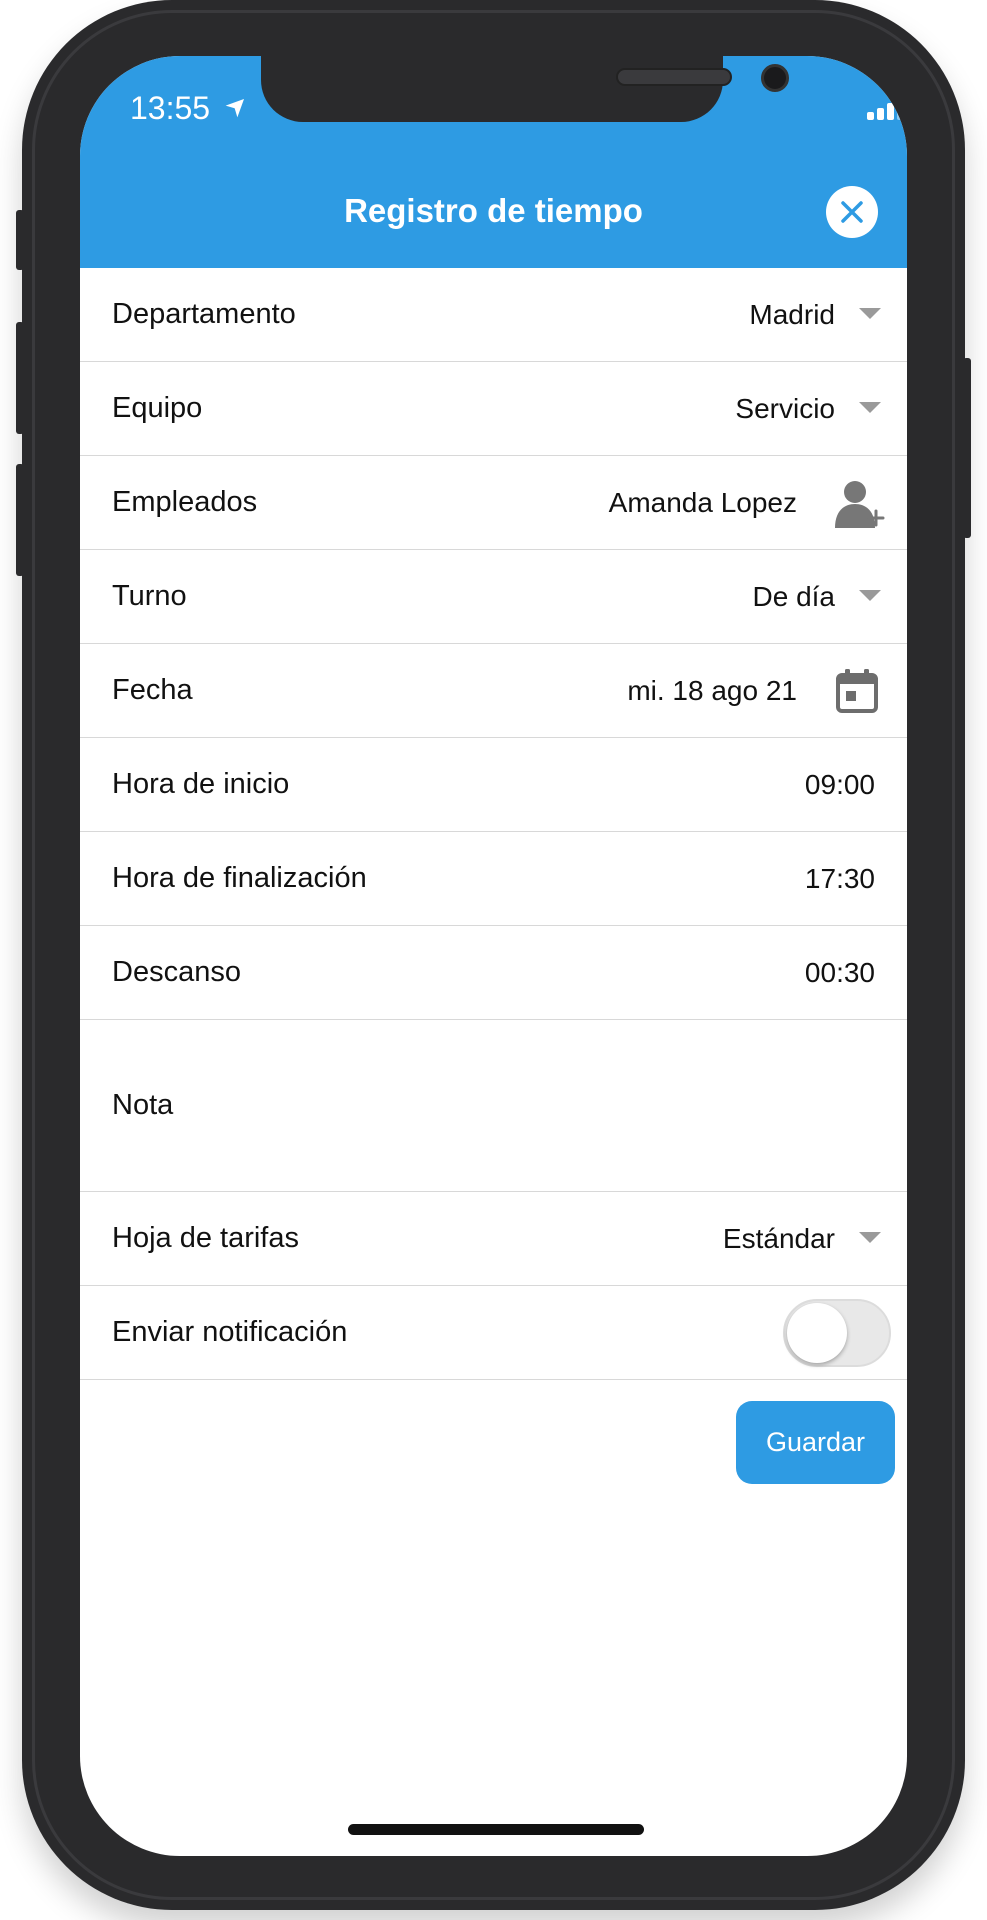 The image size is (987, 1920). What do you see at coordinates (712, 690) in the screenshot?
I see `date-value: mi. 18 ago 21` at bounding box center [712, 690].